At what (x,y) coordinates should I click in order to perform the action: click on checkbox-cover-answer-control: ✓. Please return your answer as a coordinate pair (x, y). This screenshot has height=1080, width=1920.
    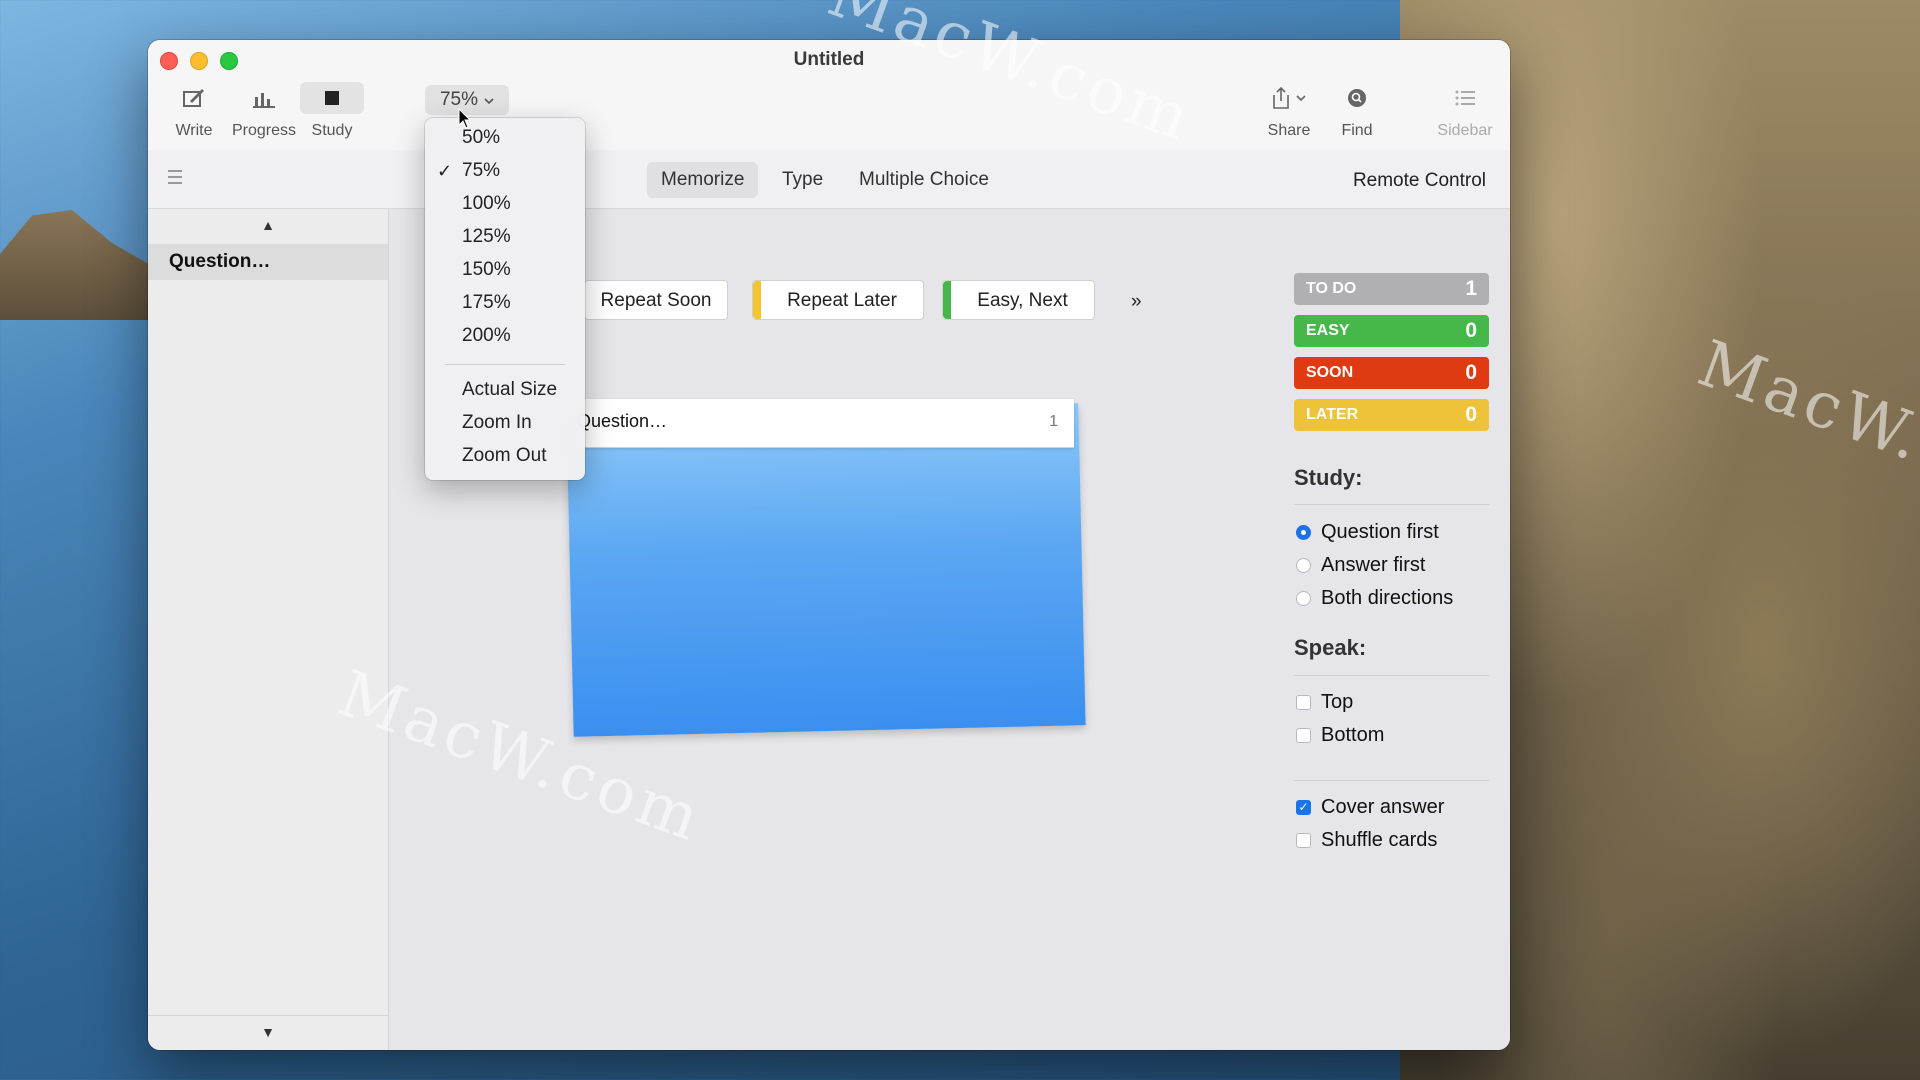
    Looking at the image, I should click on (1303, 807).